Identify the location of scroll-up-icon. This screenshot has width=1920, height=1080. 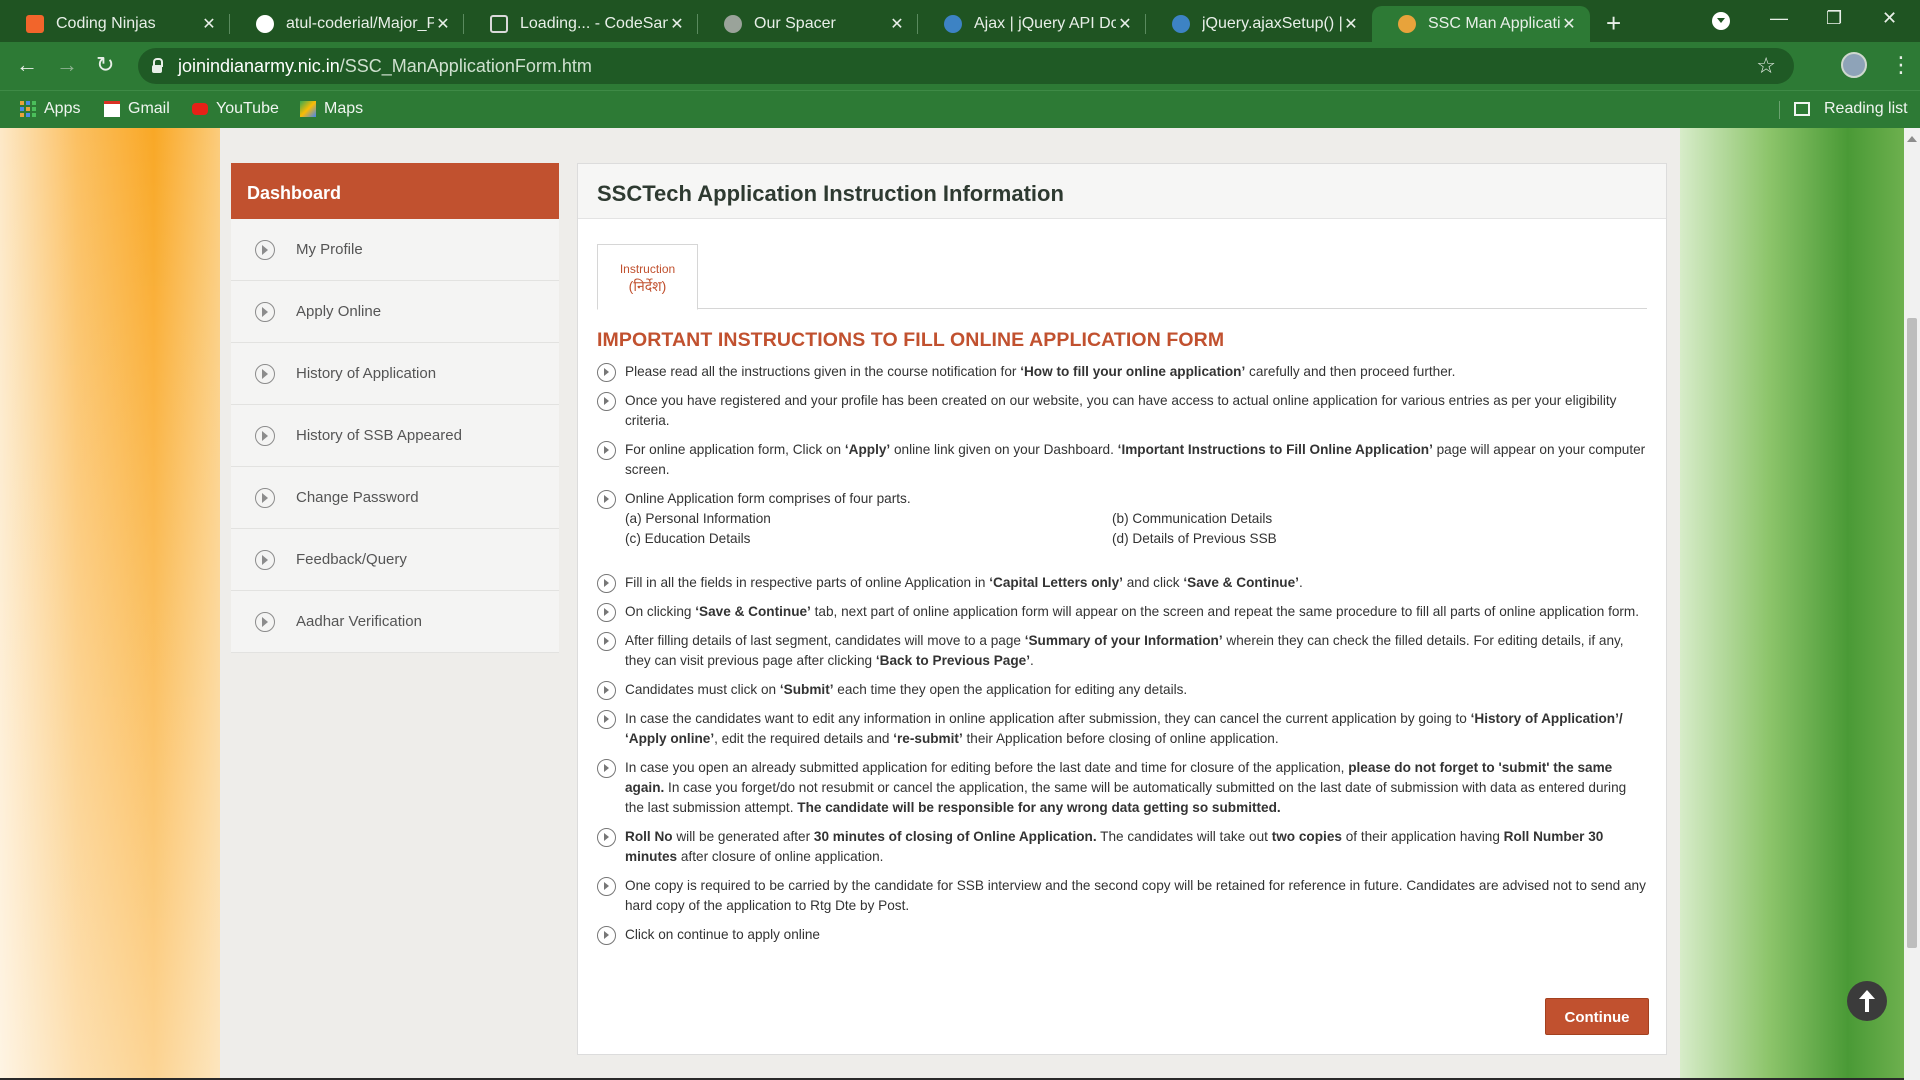
(1912, 139).